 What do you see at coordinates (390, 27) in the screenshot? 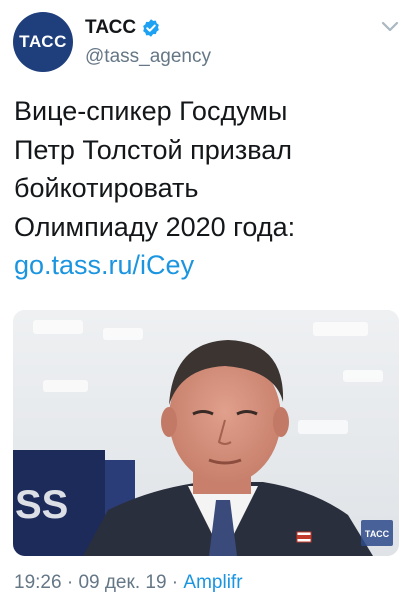
I see `chevron-down-icon` at bounding box center [390, 27].